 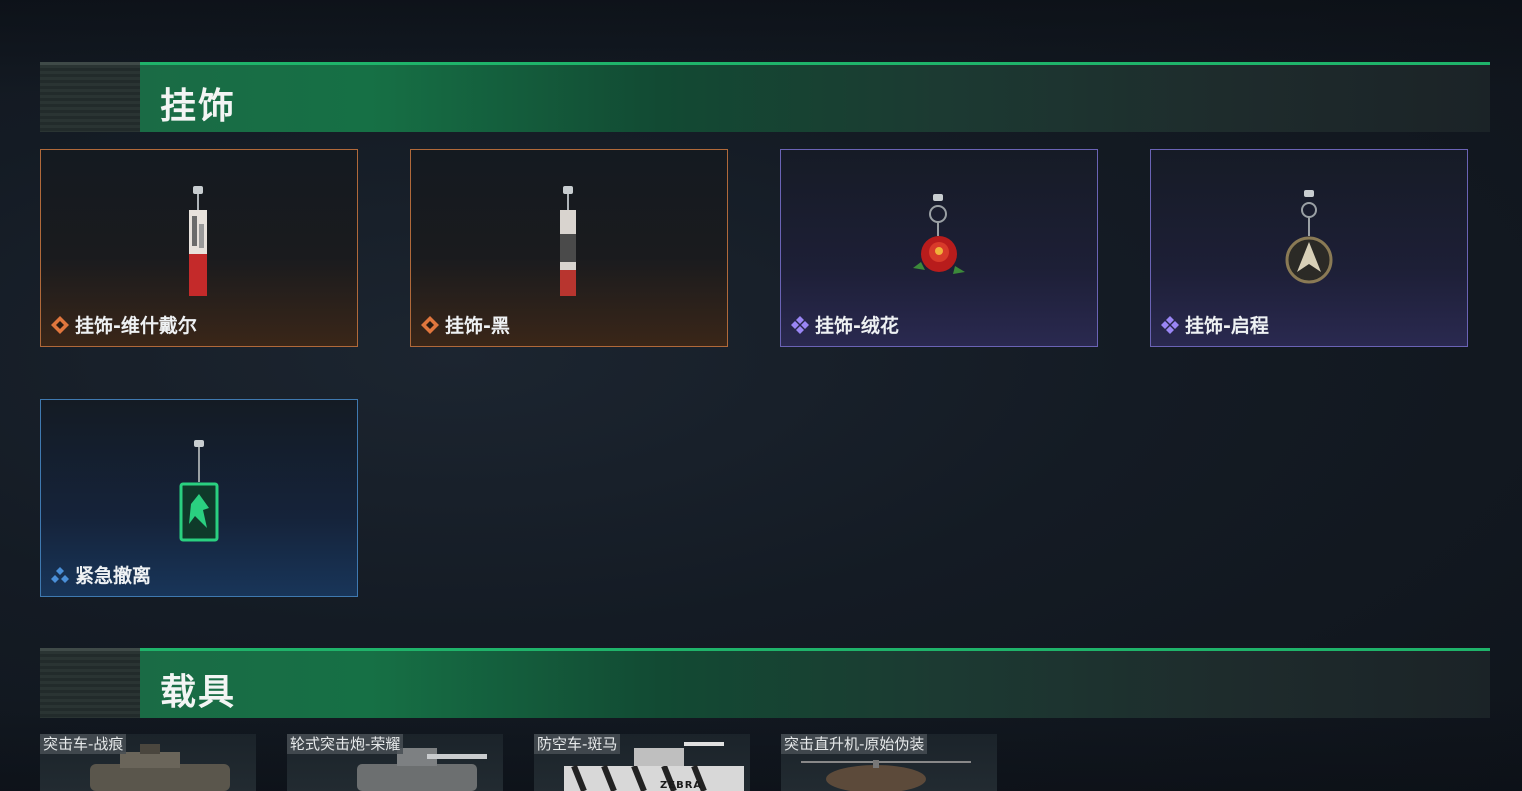 I want to click on charm-green-emblem-icon, so click(x=199, y=491).